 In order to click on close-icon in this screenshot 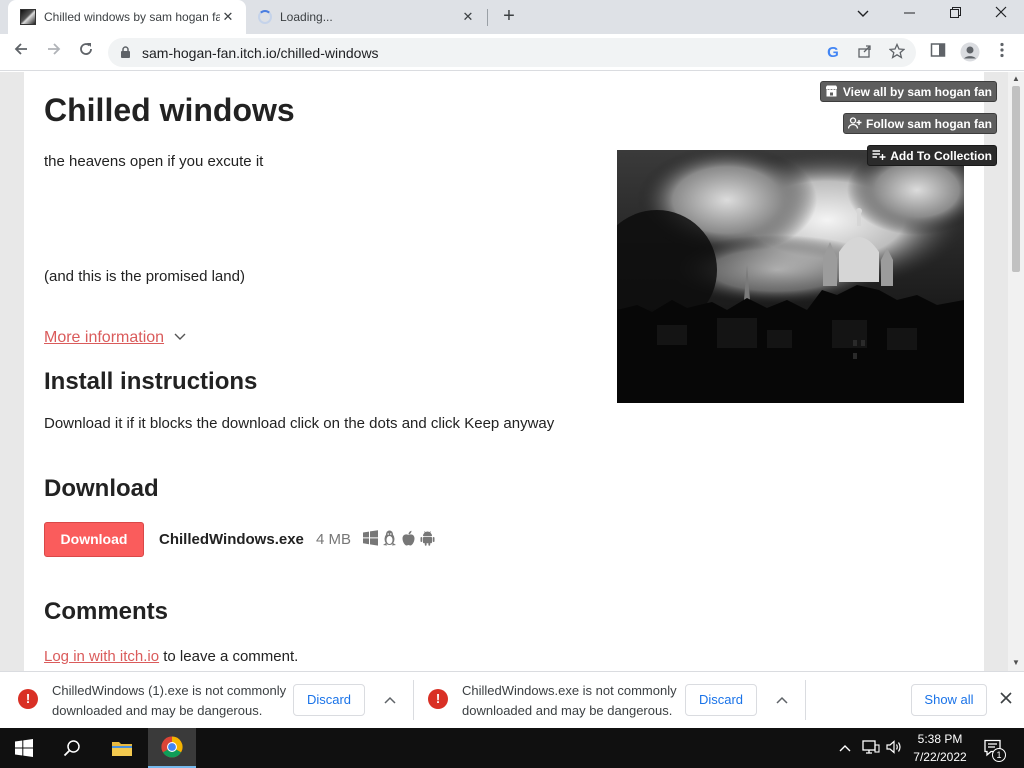, I will do `click(1006, 700)`.